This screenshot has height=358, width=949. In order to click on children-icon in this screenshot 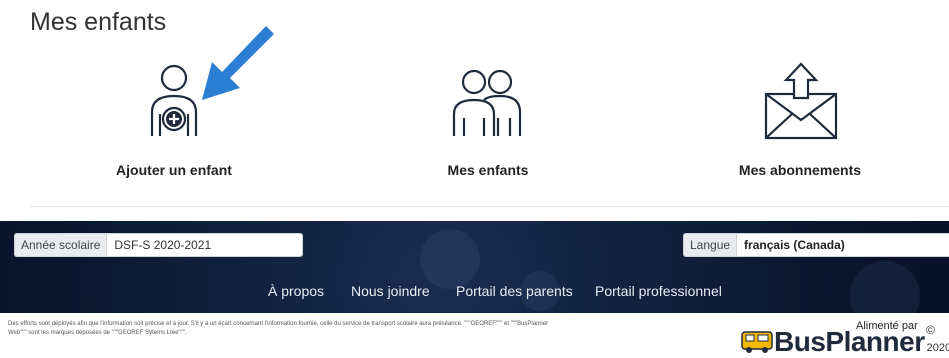, I will do `click(487, 102)`.